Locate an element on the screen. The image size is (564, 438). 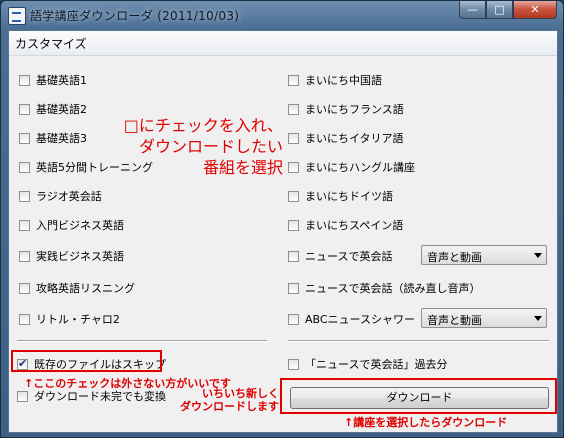
note-line: 番組を選択 is located at coordinates (242, 167).